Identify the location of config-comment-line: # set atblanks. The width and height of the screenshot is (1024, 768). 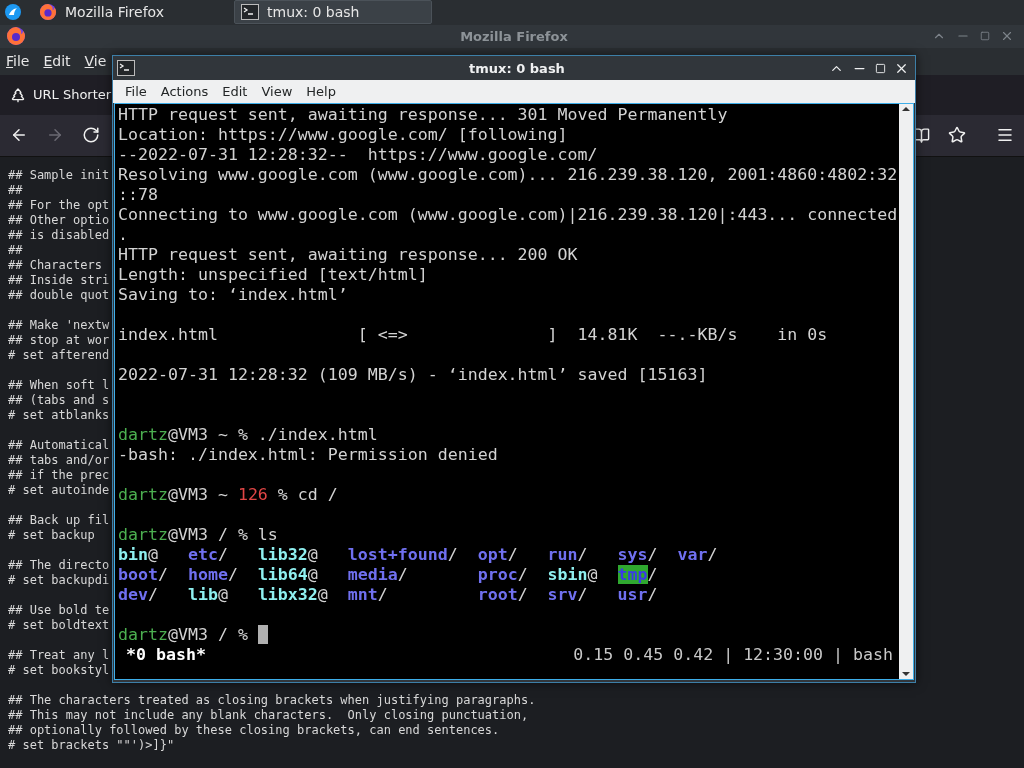
(59, 415).